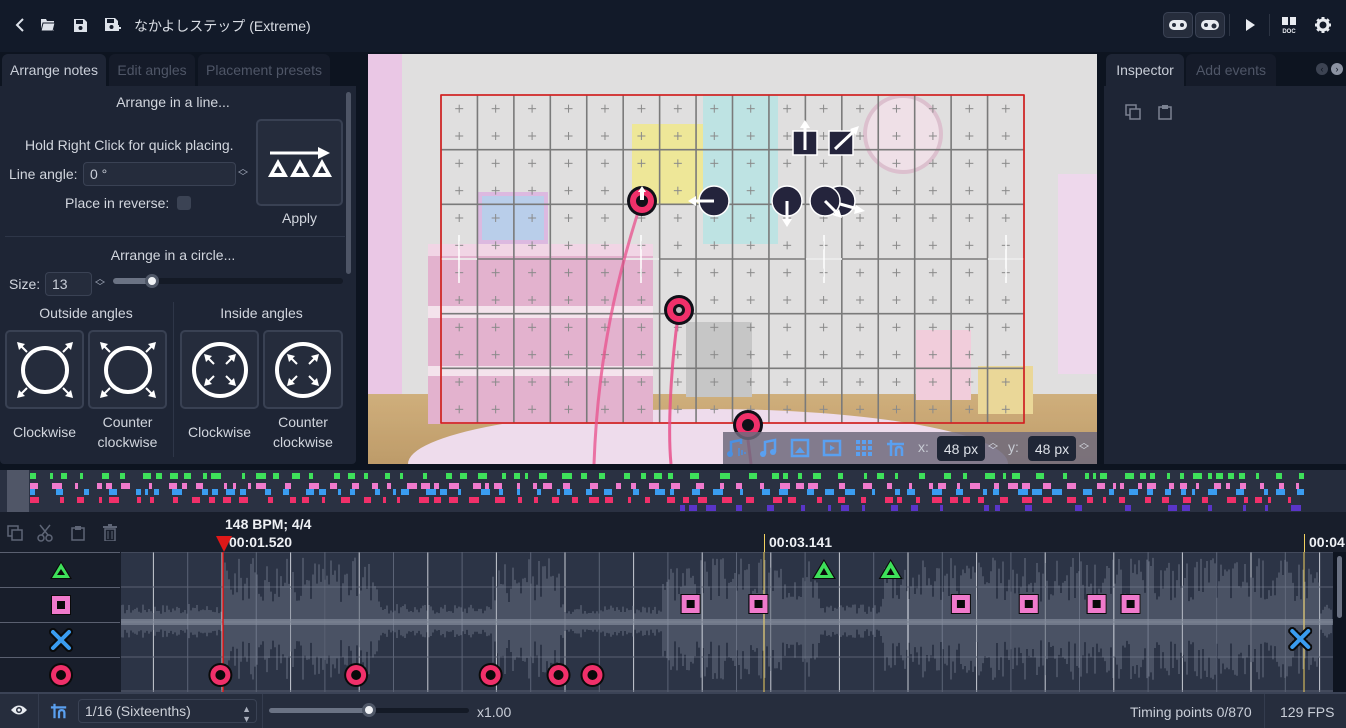 This screenshot has width=1346, height=728. Describe the element at coordinates (54, 70) in the screenshot. I see `tab-arrange-notes: Arrange notes` at that location.